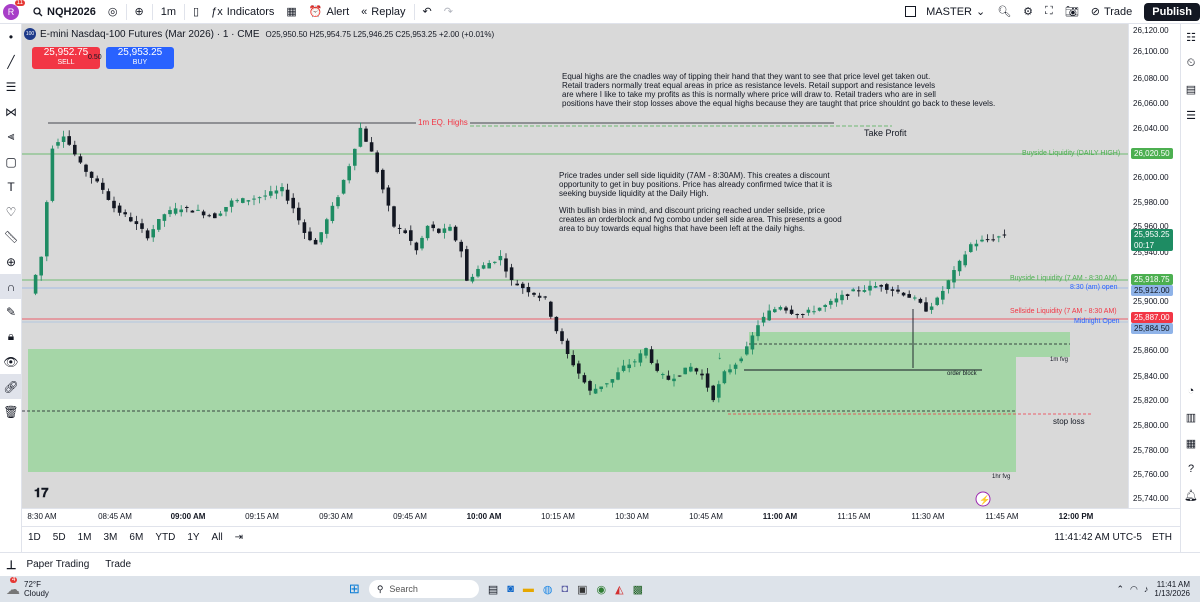 The width and height of the screenshot is (1200, 602). What do you see at coordinates (27, 587) in the screenshot?
I see `weather-widget: ☁ 4 72°F Cloudy` at bounding box center [27, 587].